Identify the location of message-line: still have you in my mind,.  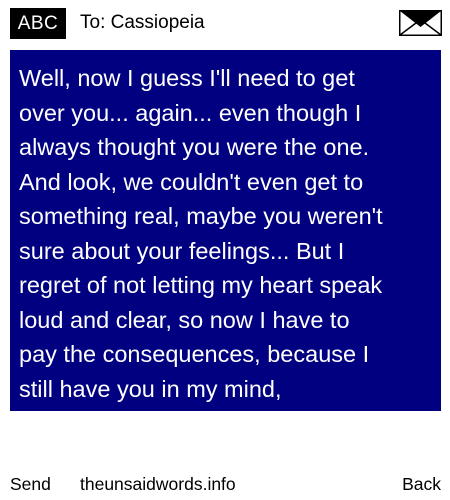
(150, 388).